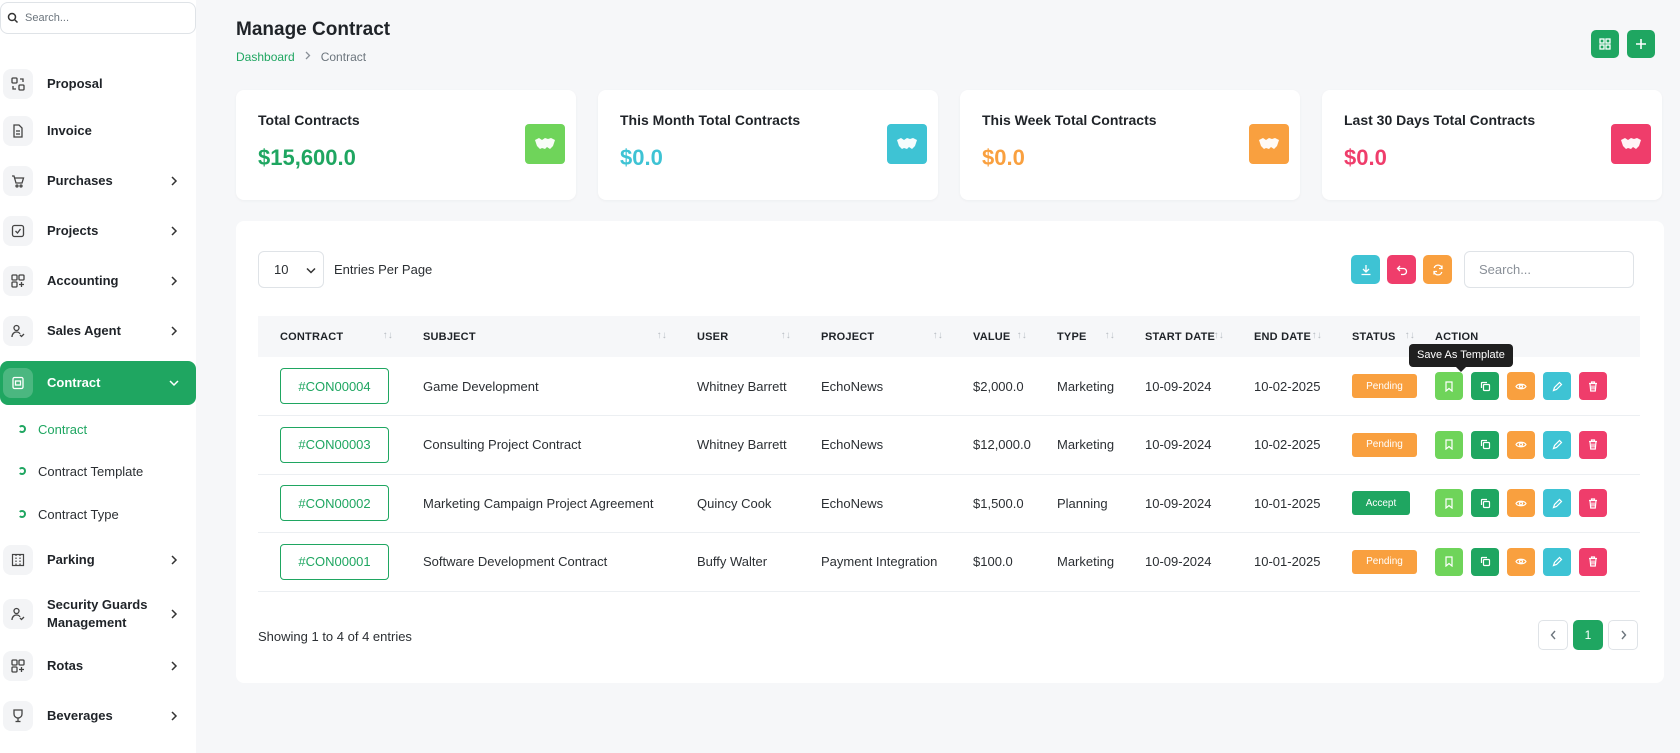 The width and height of the screenshot is (1680, 753). I want to click on sidebar-item-purchases: Purchases, so click(98, 181).